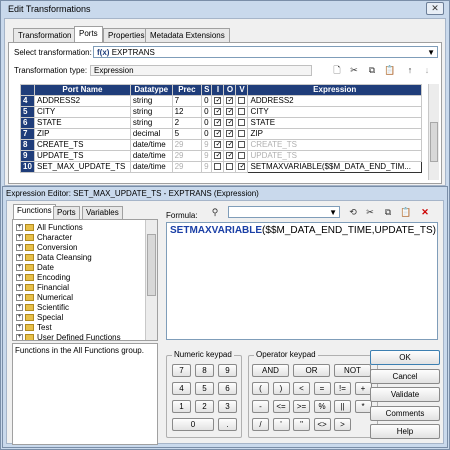  I want to click on table-row: 8 CREATE_TS date/time 29 9 ✓ ✓ CREATE_TS, so click(221, 145).